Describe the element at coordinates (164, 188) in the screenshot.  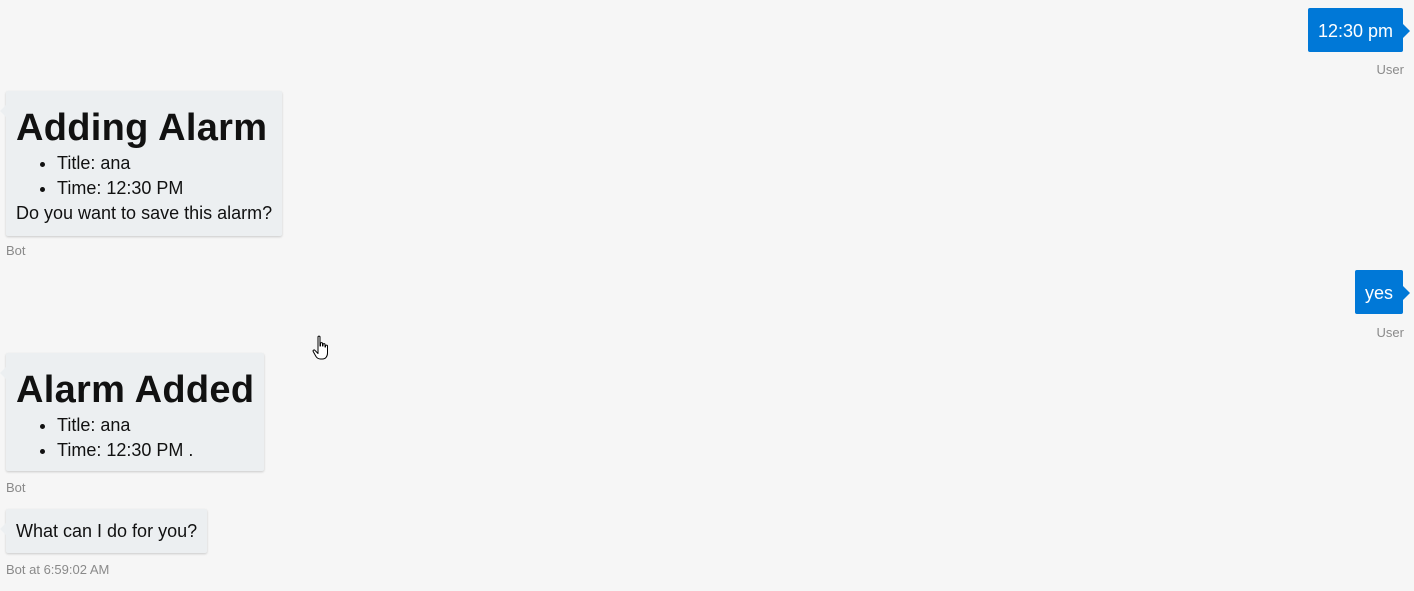
I see `card-fact: Time: 12:30 PM` at that location.